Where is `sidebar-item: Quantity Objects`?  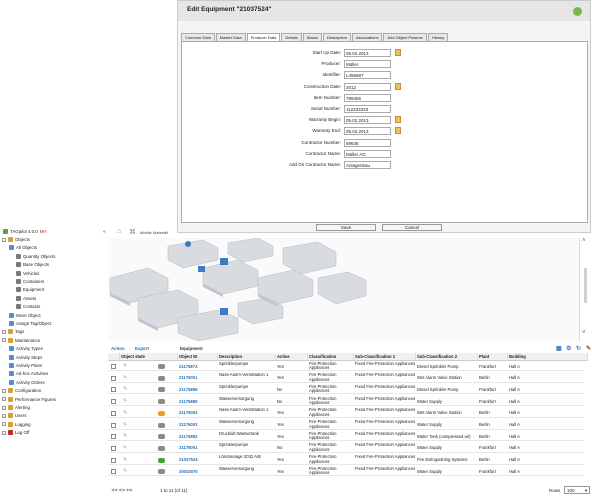 sidebar-item: Quantity Objects is located at coordinates (35, 256).